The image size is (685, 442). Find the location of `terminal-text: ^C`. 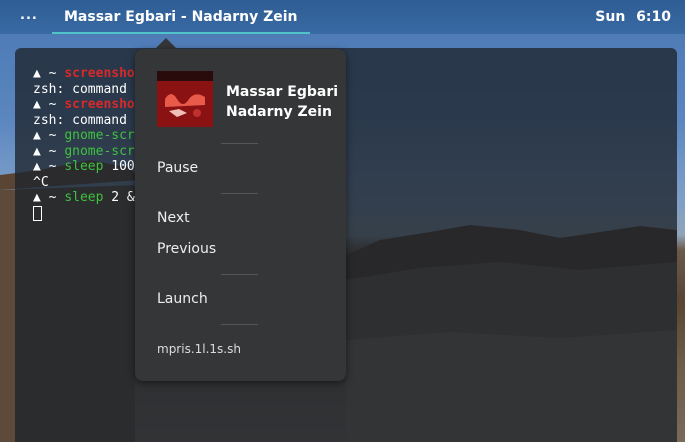

terminal-text: ^C is located at coordinates (41, 182).